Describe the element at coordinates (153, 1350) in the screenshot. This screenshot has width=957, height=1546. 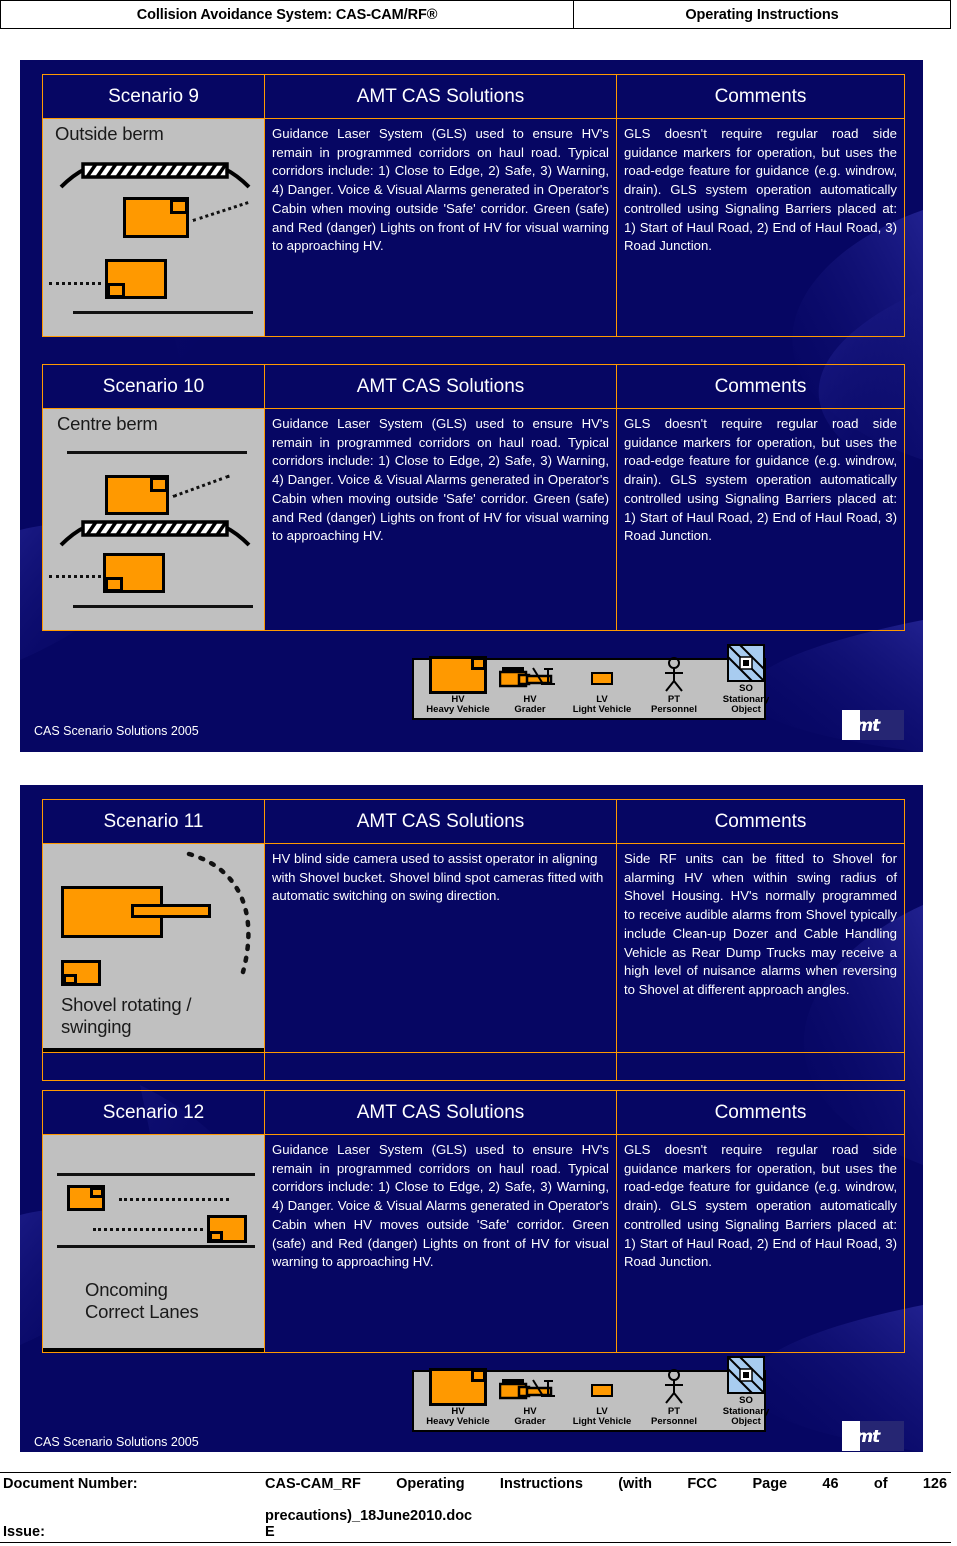
I see `diagram-baseline-bar` at that location.